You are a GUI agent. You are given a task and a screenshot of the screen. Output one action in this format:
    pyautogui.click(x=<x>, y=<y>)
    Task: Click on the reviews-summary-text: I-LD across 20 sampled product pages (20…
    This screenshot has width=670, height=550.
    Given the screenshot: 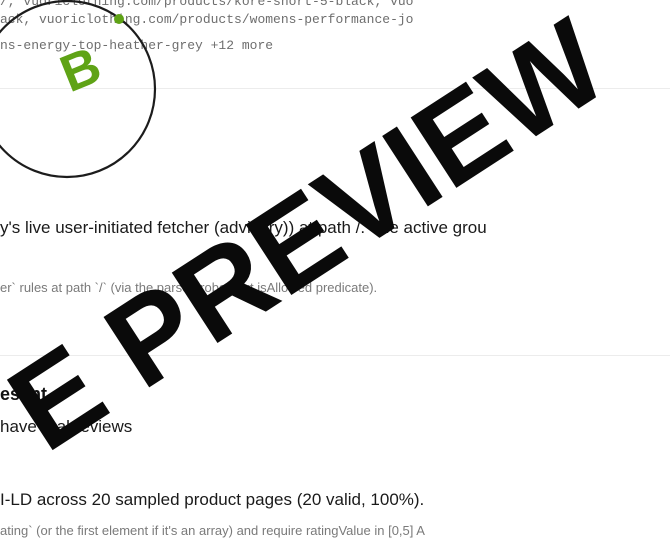 What is the action you would take?
    pyautogui.click(x=212, y=499)
    